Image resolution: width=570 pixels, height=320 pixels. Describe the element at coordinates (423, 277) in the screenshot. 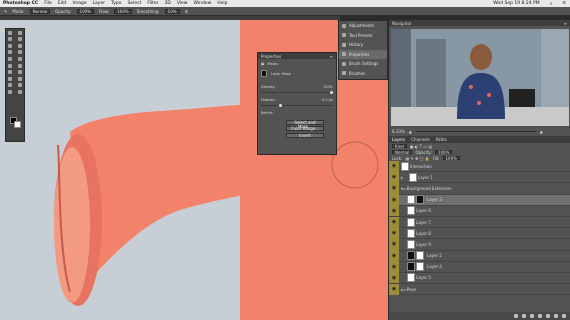

I see `layer-name: Layer 5` at that location.